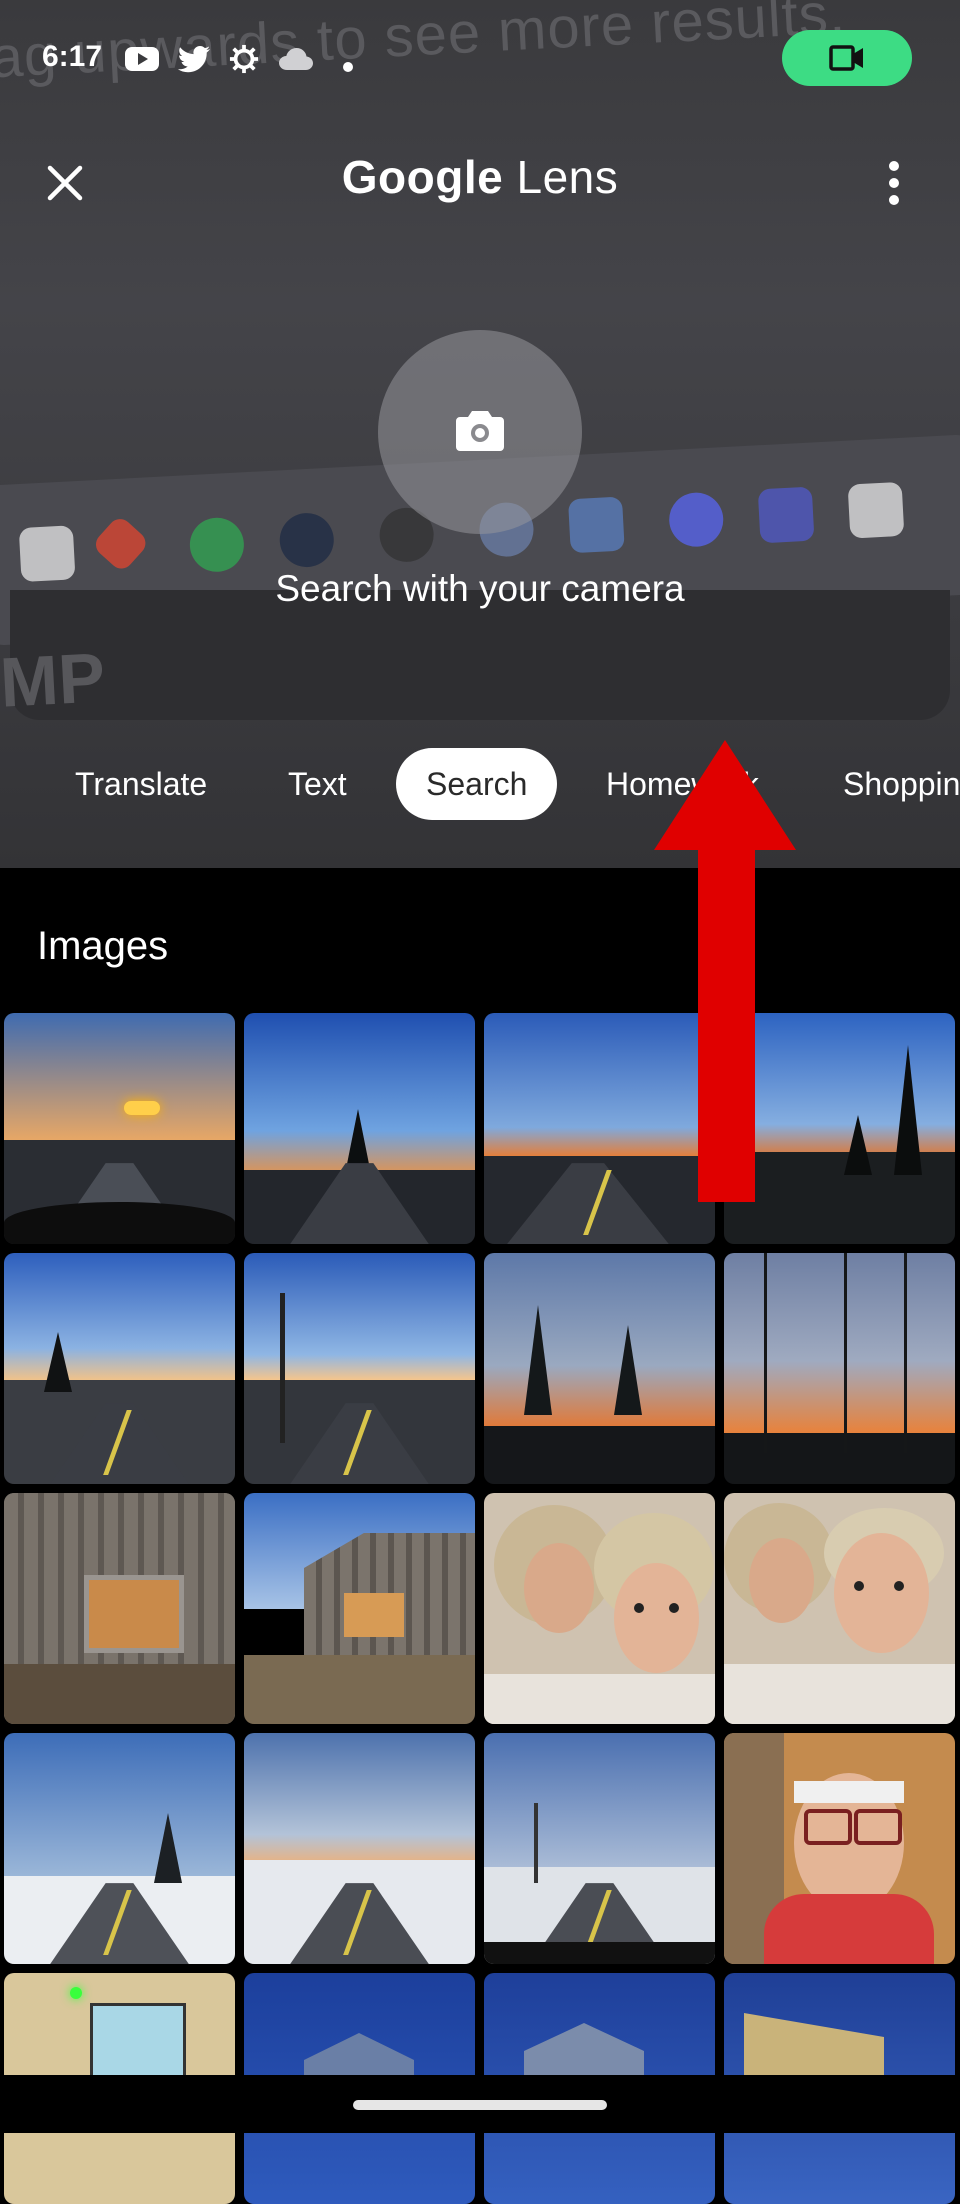  What do you see at coordinates (480, 588) in the screenshot?
I see `search-with-camera-text: Search with your camera` at bounding box center [480, 588].